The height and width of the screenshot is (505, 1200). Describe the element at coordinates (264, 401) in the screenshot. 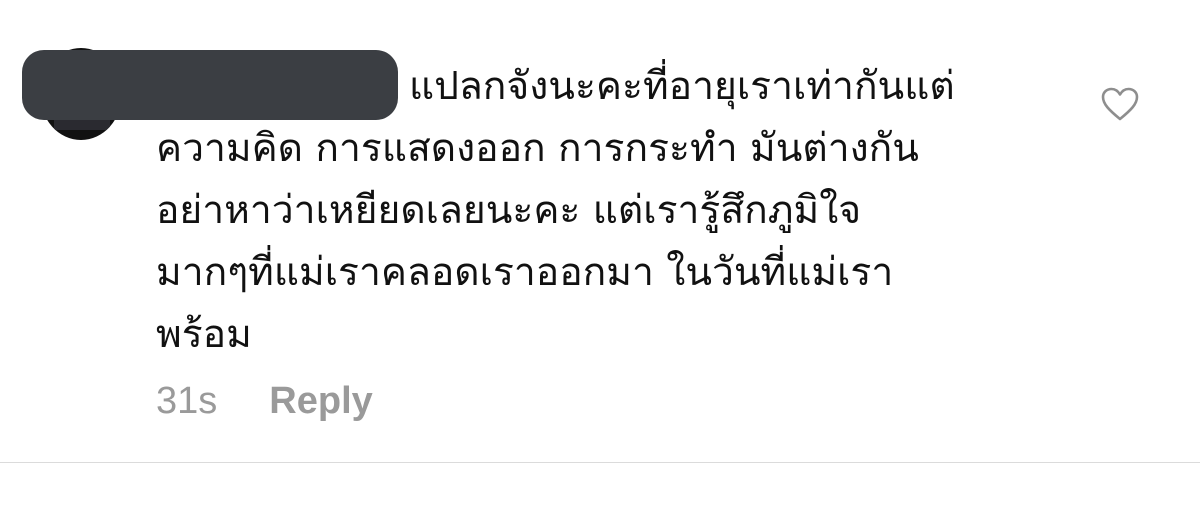

I see `comment-meta: 31s Reply` at that location.